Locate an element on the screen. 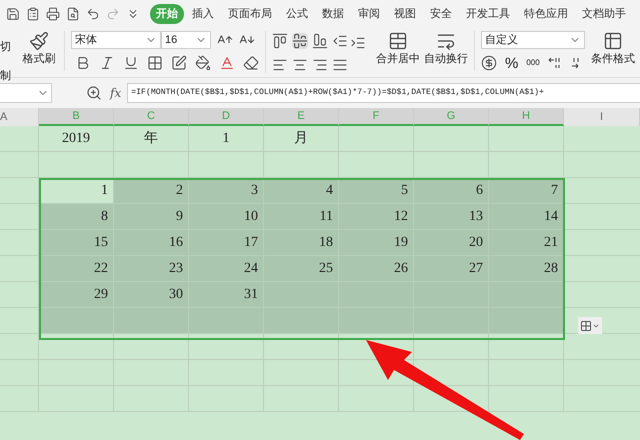 The width and height of the screenshot is (640, 440). table-cell: 16 is located at coordinates (151, 243).